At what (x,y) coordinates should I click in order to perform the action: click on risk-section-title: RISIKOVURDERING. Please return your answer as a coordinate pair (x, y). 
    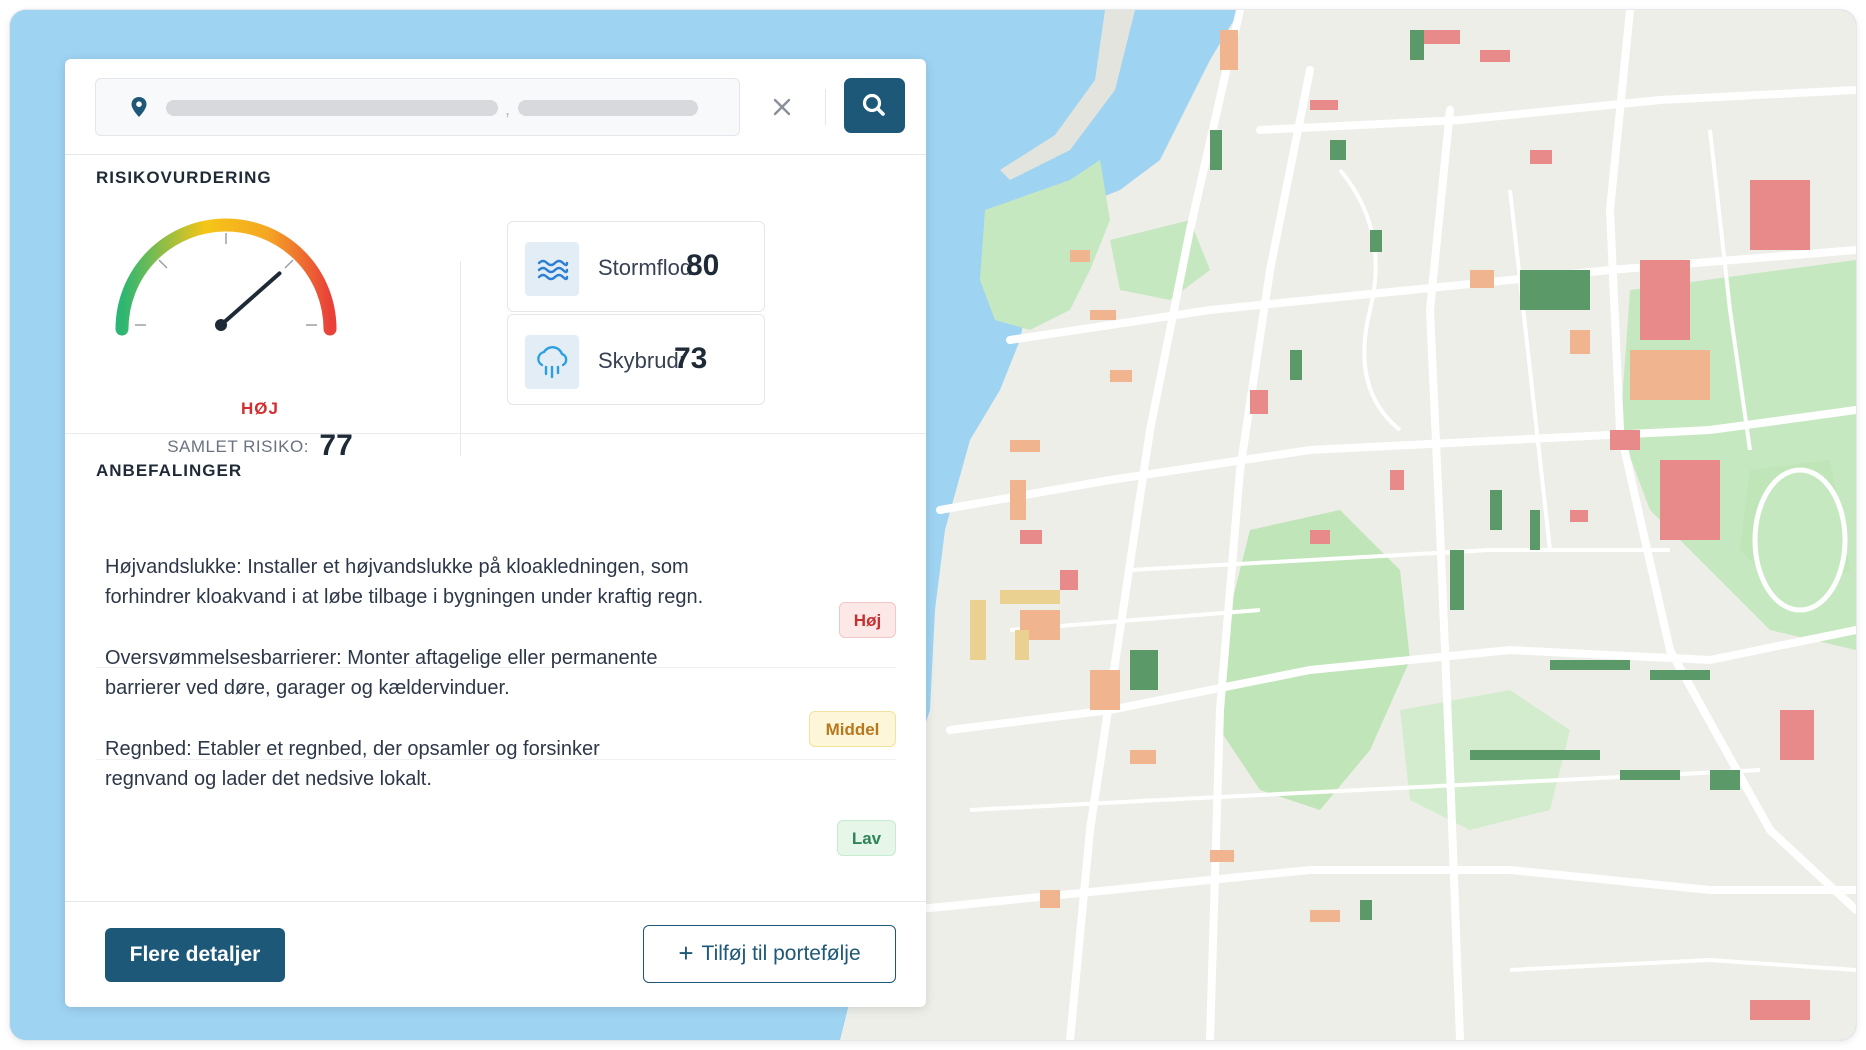
    Looking at the image, I should click on (184, 177).